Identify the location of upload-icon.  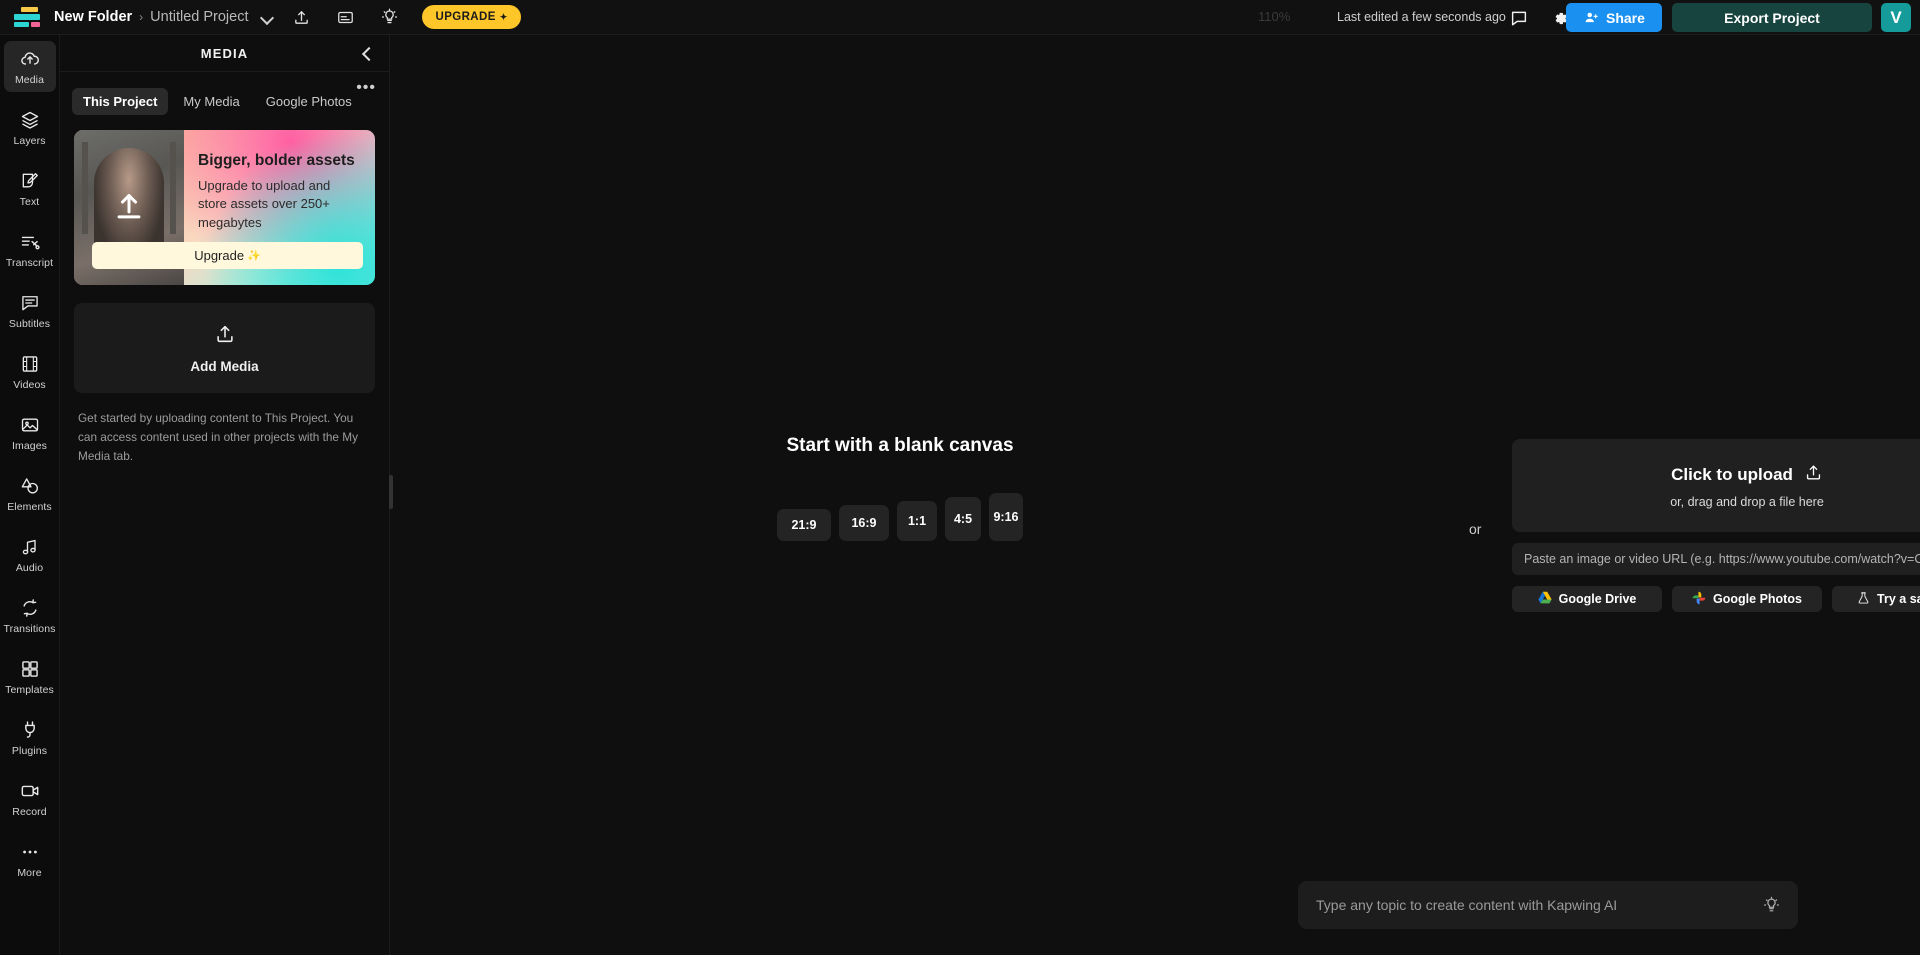
(1813, 475).